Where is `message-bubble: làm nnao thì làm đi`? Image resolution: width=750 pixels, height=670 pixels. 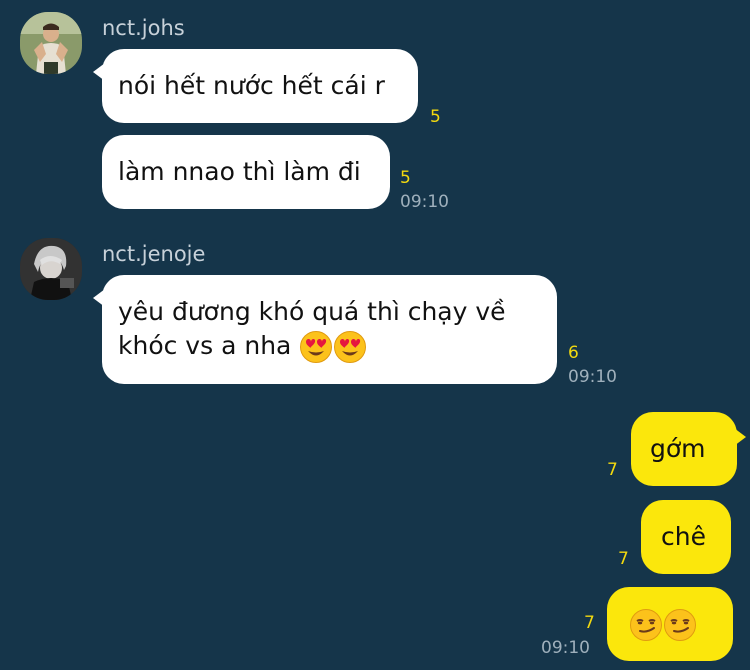 message-bubble: làm nnao thì làm đi is located at coordinates (246, 172).